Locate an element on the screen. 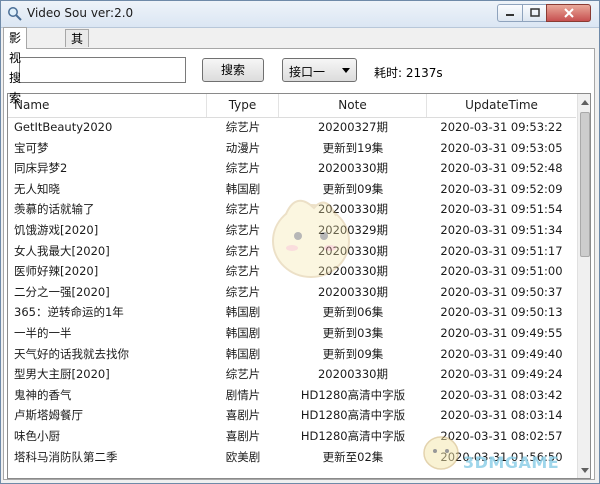  table-header: Name Type Note UpdateTime is located at coordinates (292, 106).